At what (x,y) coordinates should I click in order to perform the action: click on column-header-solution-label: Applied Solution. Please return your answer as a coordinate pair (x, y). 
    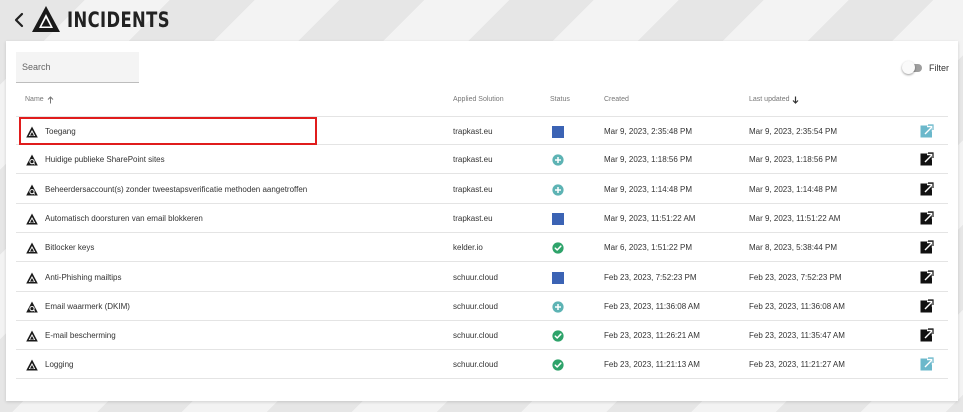
    Looking at the image, I should click on (478, 99).